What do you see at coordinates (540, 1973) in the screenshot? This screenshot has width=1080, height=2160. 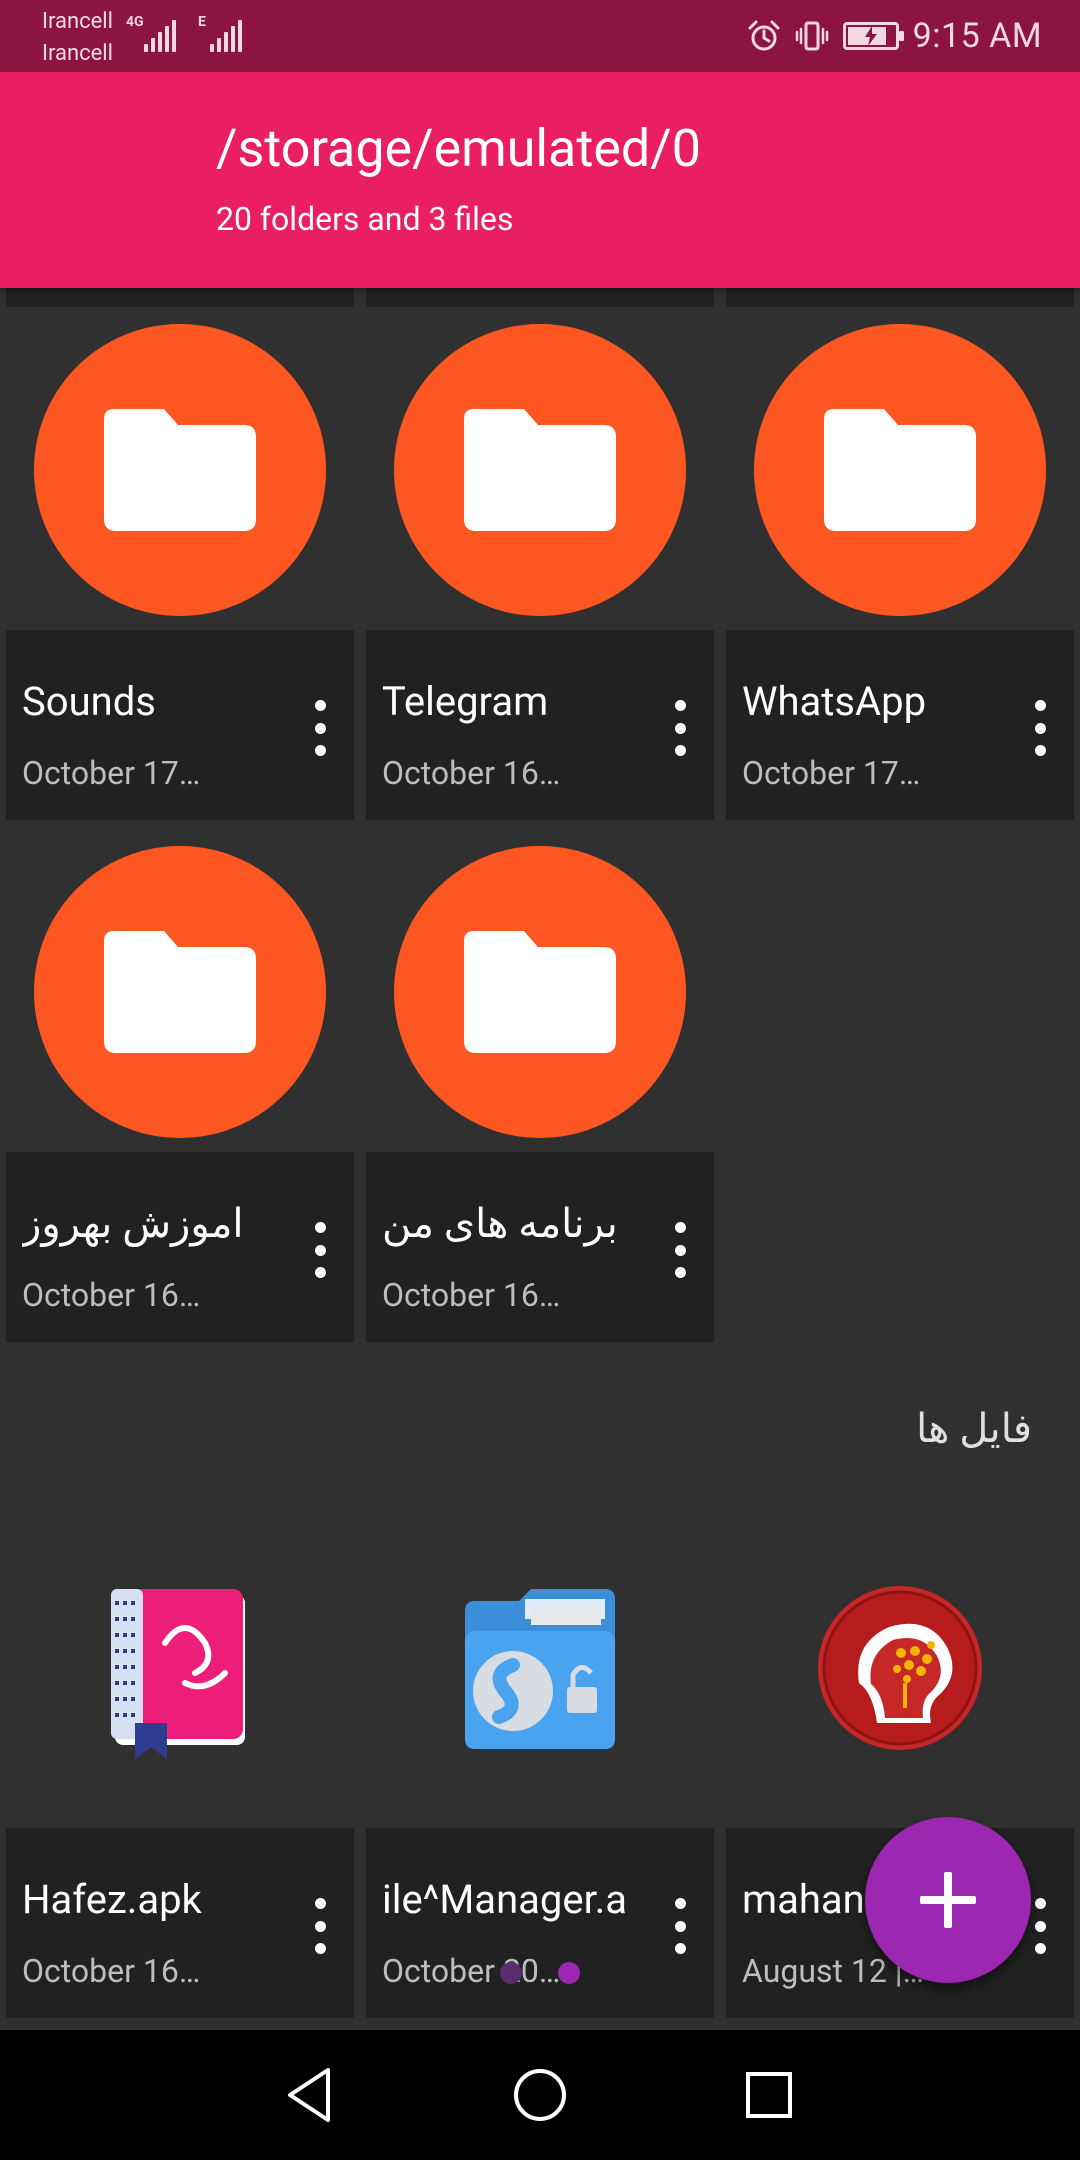 I see `page-indicator` at bounding box center [540, 1973].